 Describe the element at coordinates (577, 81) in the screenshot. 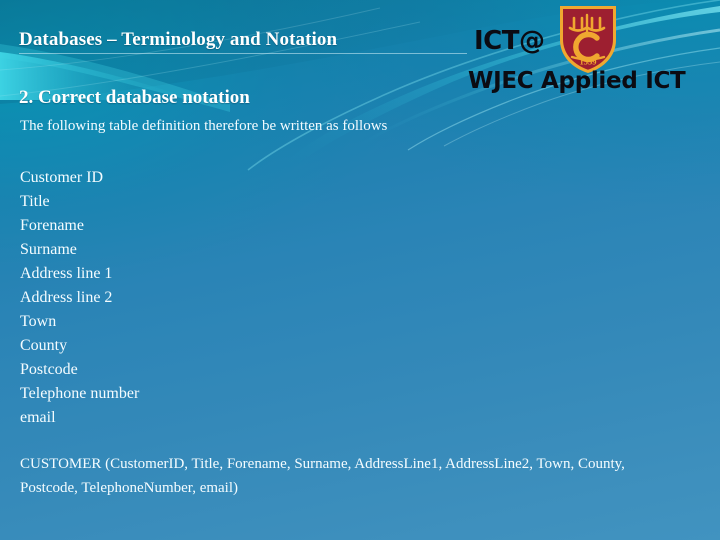

I see `wjec-applied-ict-text: WJEC Applied ICT` at that location.